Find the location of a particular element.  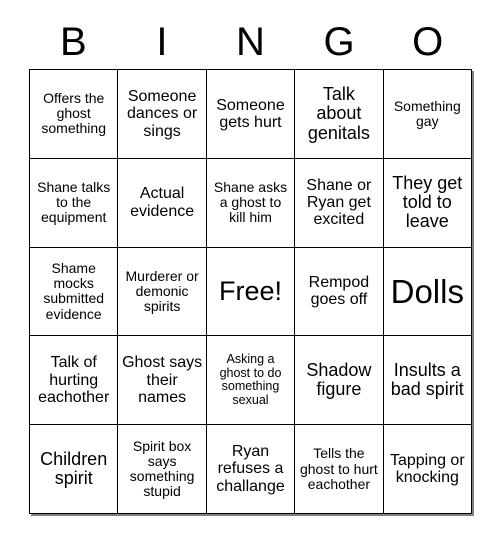

bingo-cell-text: Shame mocks submitted evidence is located at coordinates (74, 291).